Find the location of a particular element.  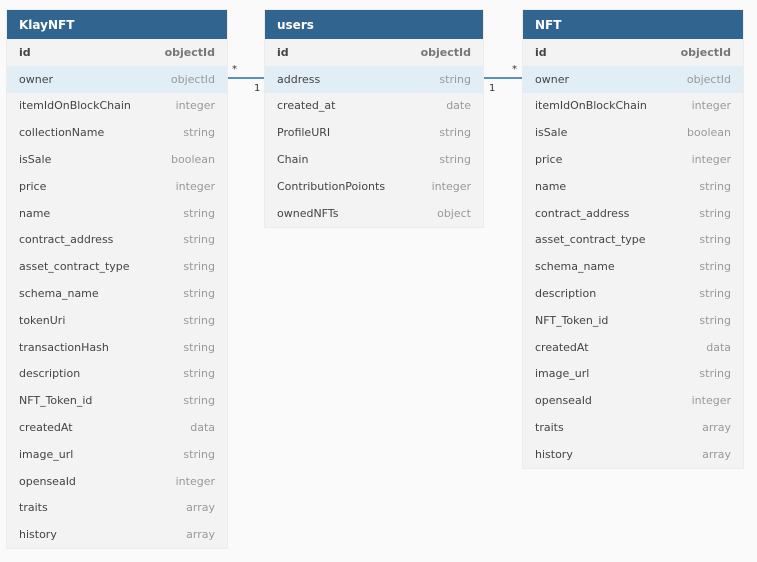

table-header: KlayNFT is located at coordinates (117, 24).